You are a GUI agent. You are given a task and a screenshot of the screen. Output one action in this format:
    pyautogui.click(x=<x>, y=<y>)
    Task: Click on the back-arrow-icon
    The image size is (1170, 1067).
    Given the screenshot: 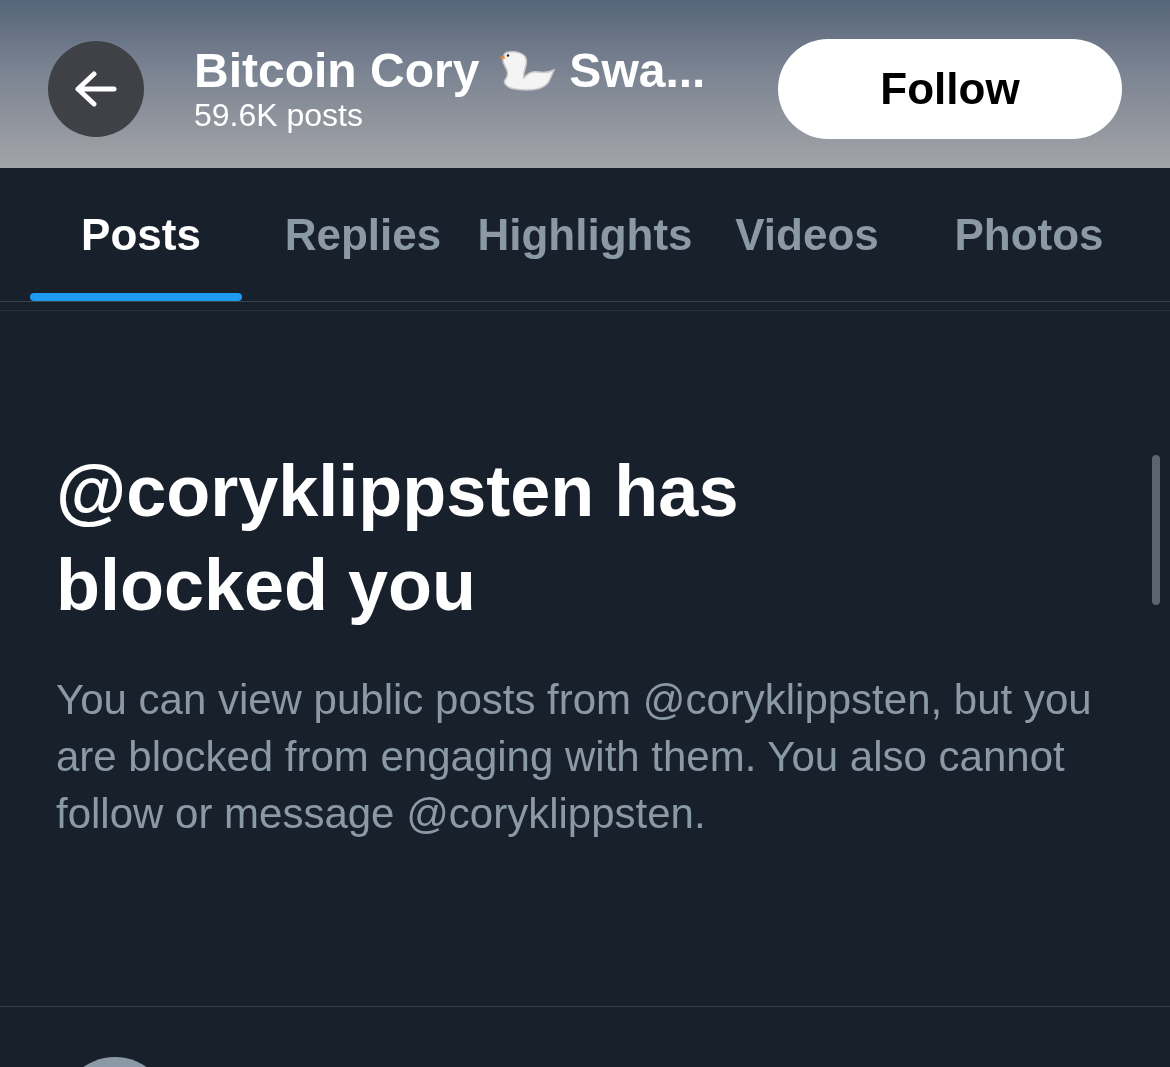 What is the action you would take?
    pyautogui.click(x=96, y=89)
    